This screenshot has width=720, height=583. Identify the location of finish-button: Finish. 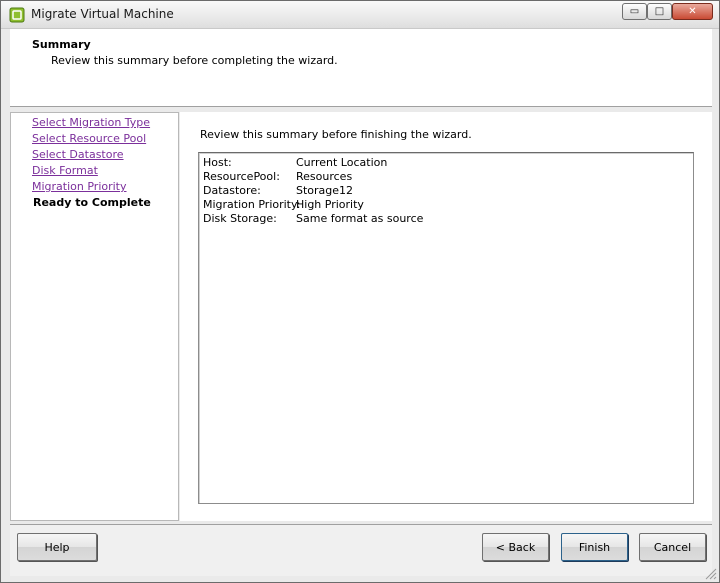
(594, 547).